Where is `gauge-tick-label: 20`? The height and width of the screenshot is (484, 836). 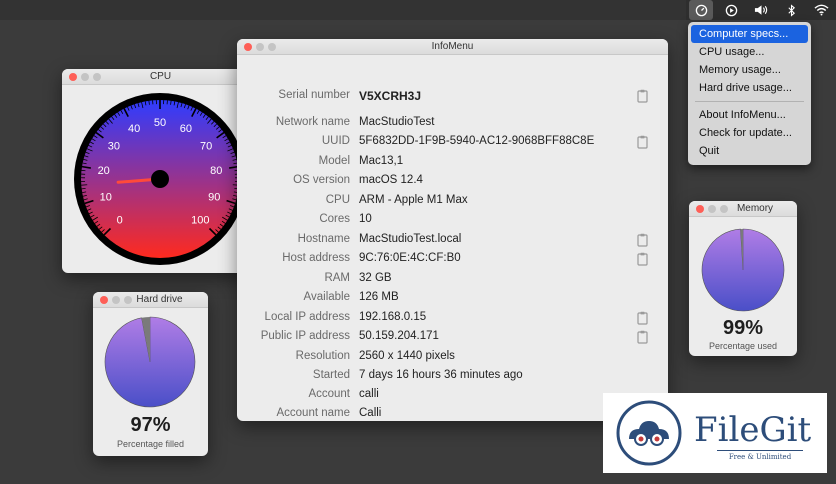 gauge-tick-label: 20 is located at coordinates (104, 171).